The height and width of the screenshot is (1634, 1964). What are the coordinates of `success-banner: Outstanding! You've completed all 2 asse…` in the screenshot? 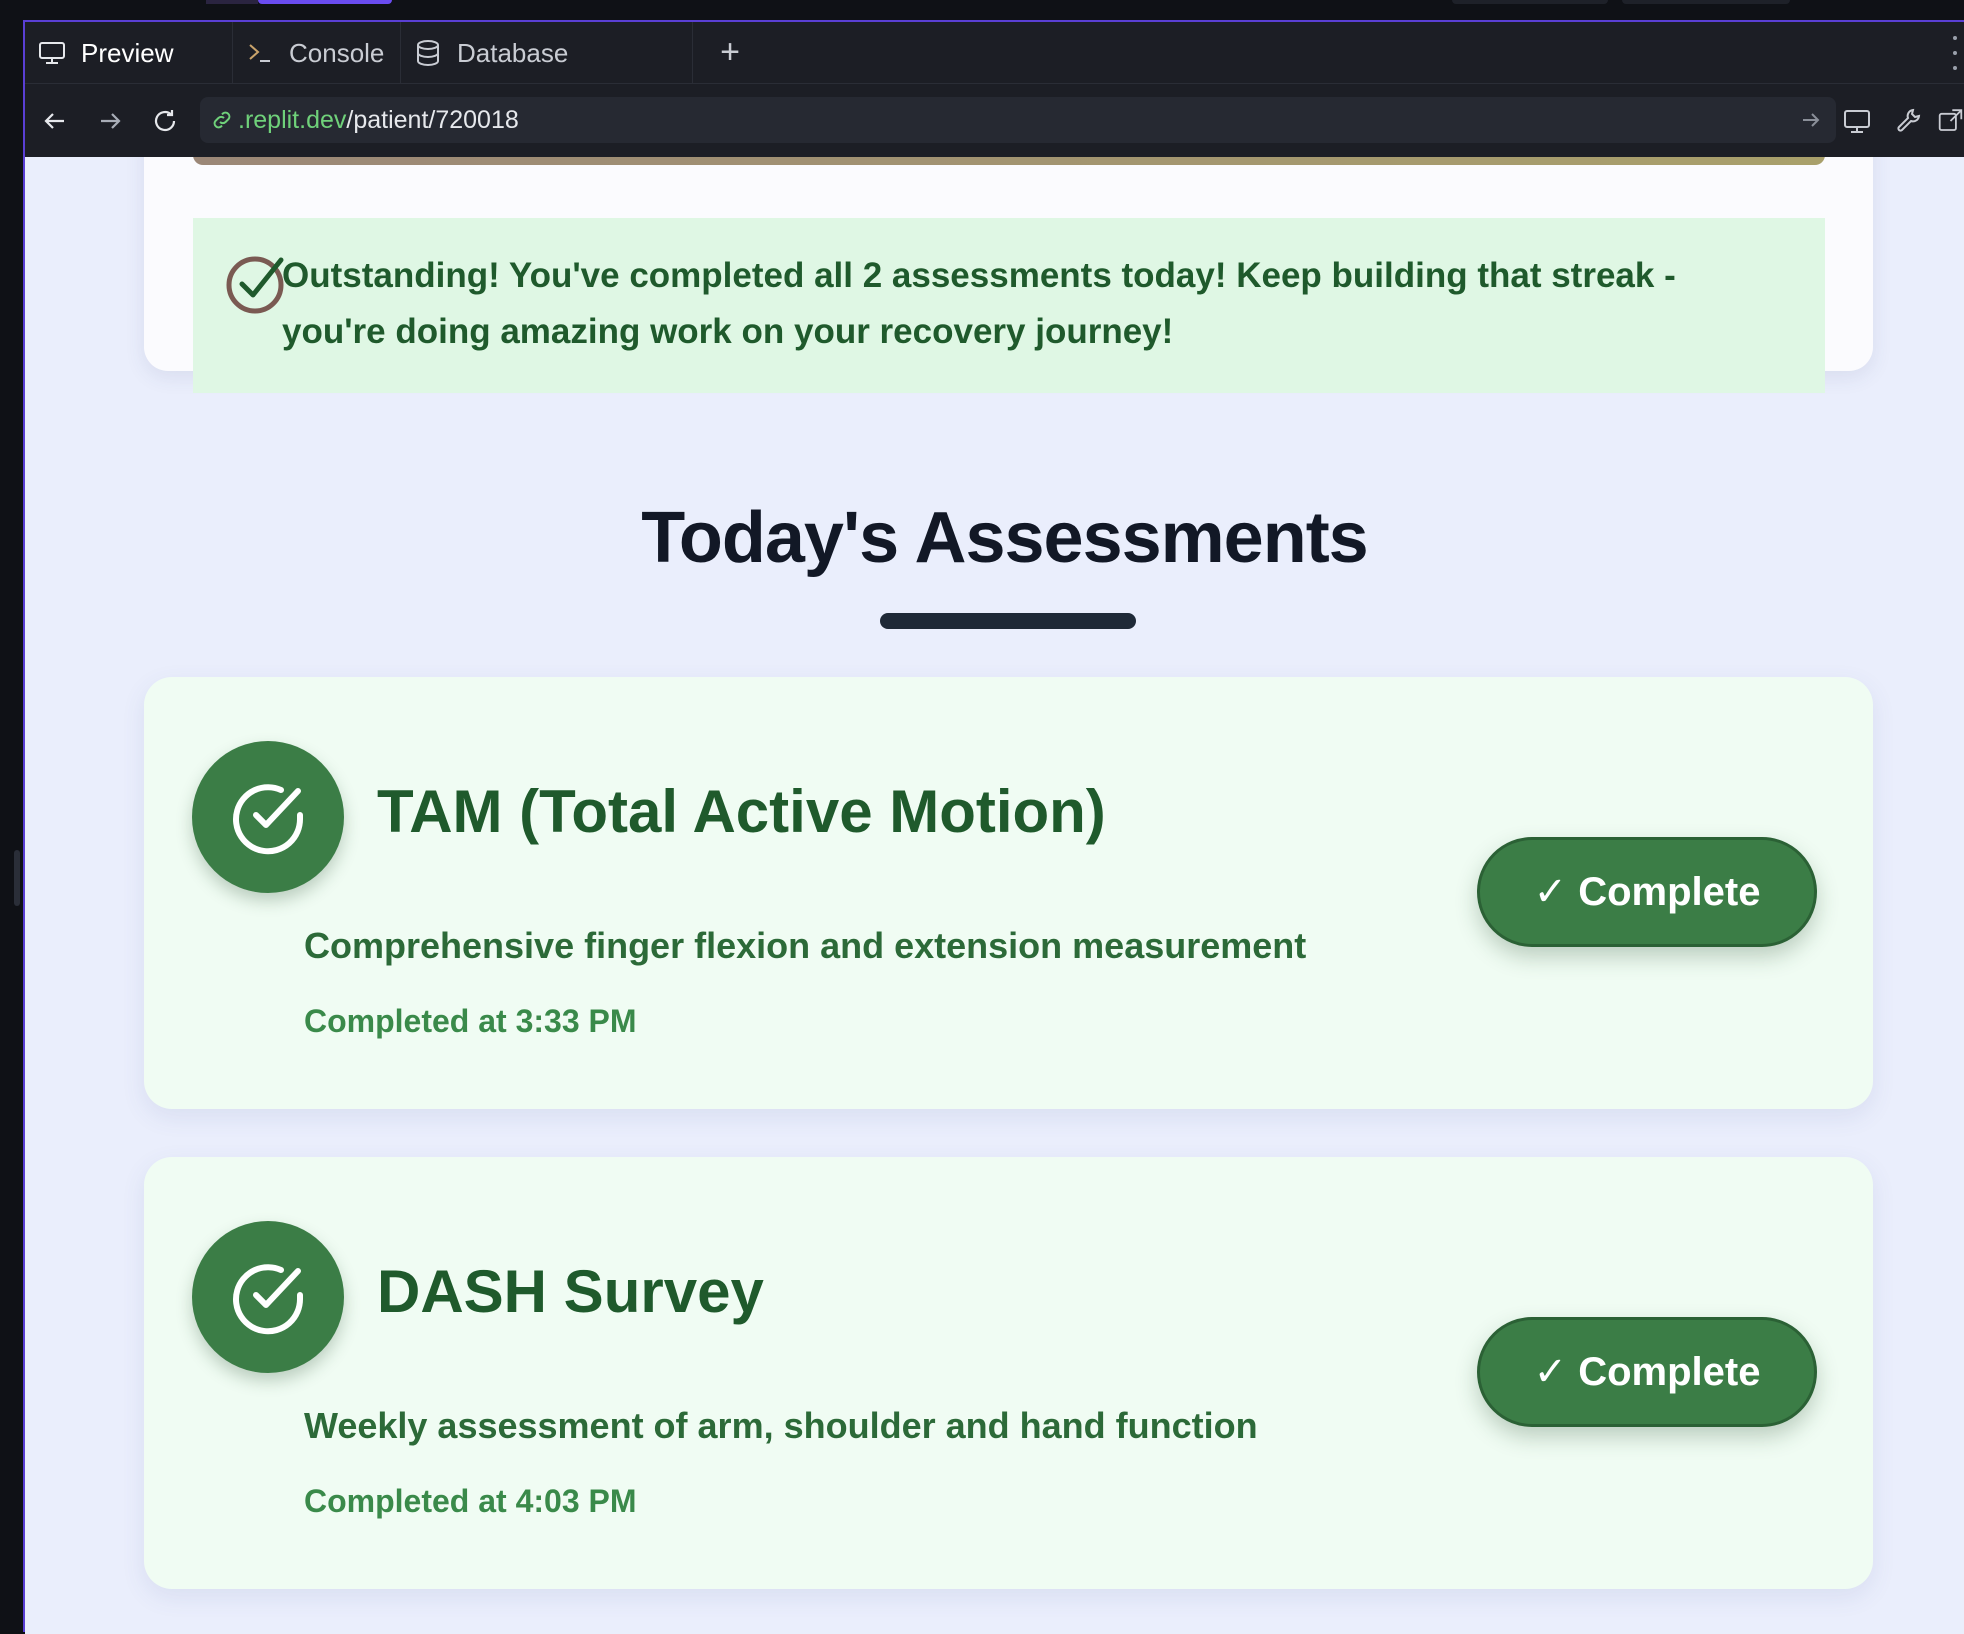 It's located at (1009, 305).